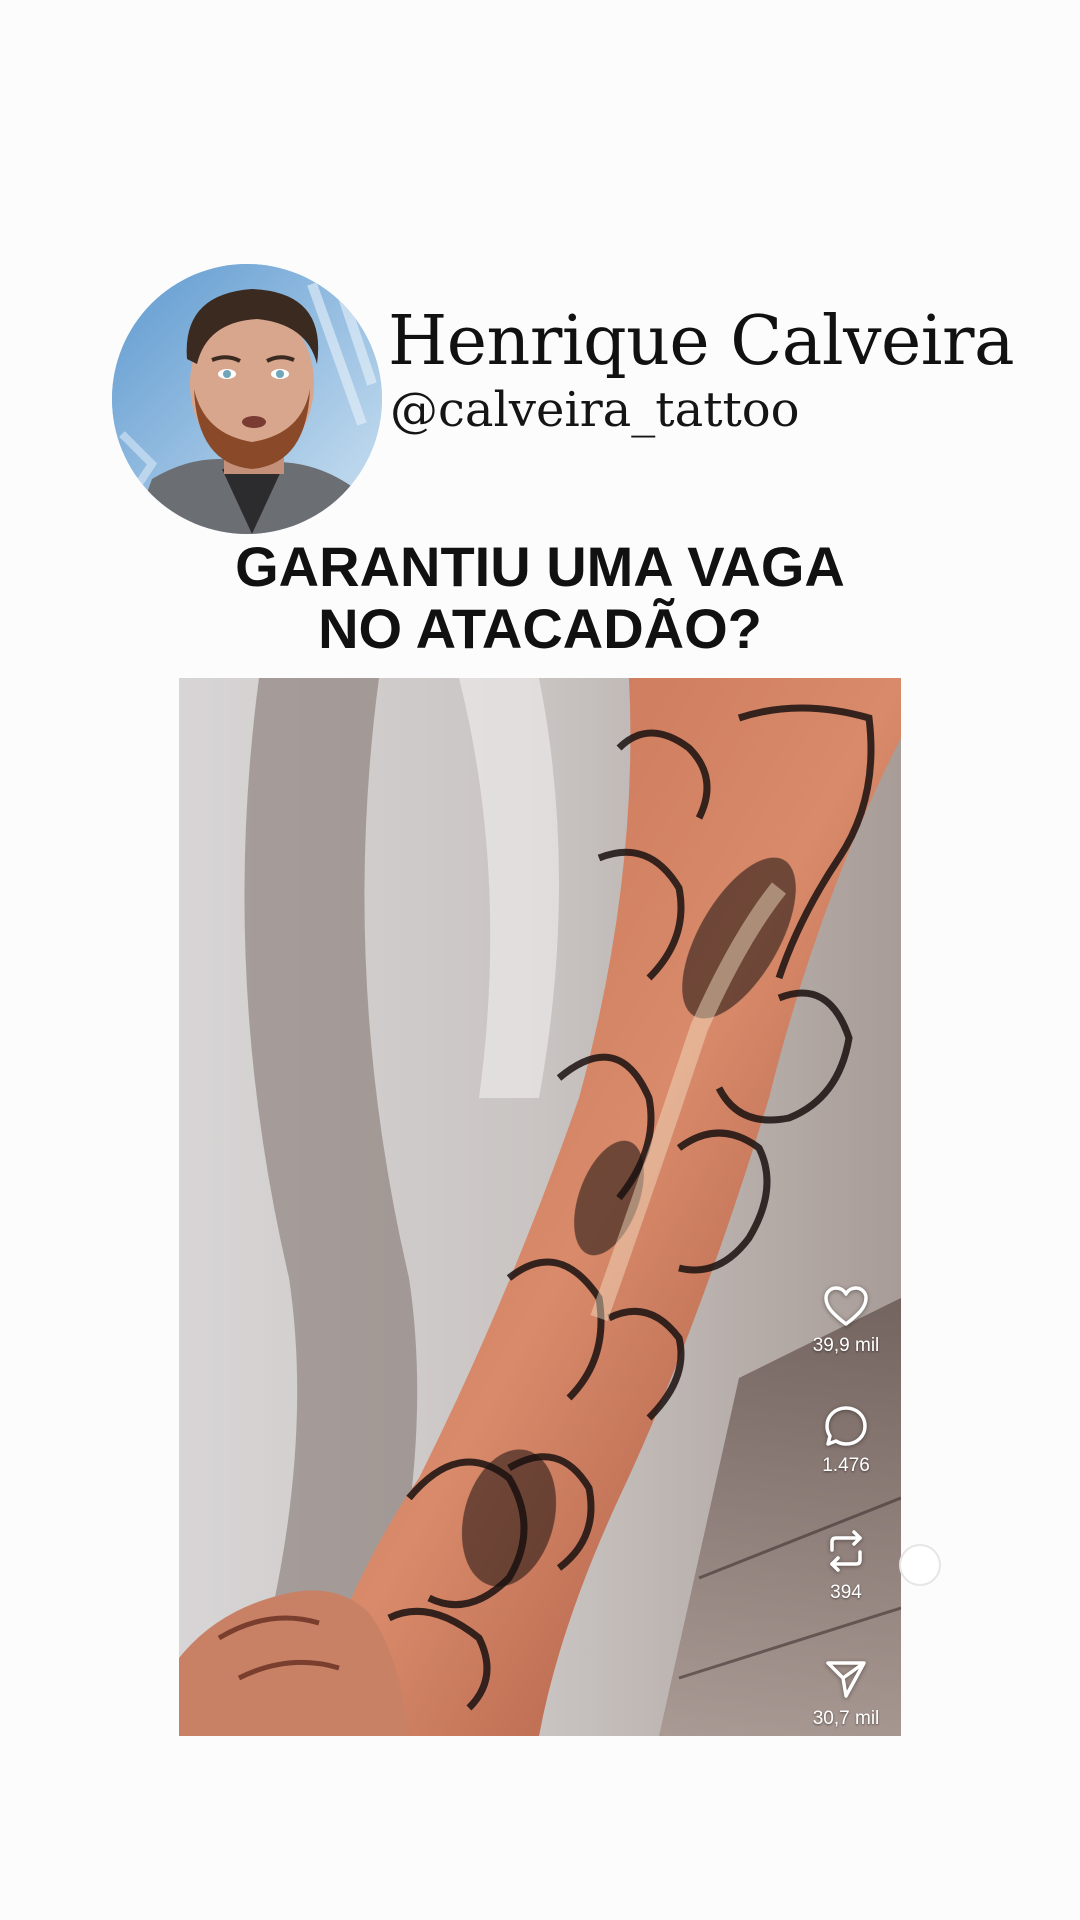  What do you see at coordinates (595, 410) in the screenshot?
I see `profile-handle: @calveira_tattoo` at bounding box center [595, 410].